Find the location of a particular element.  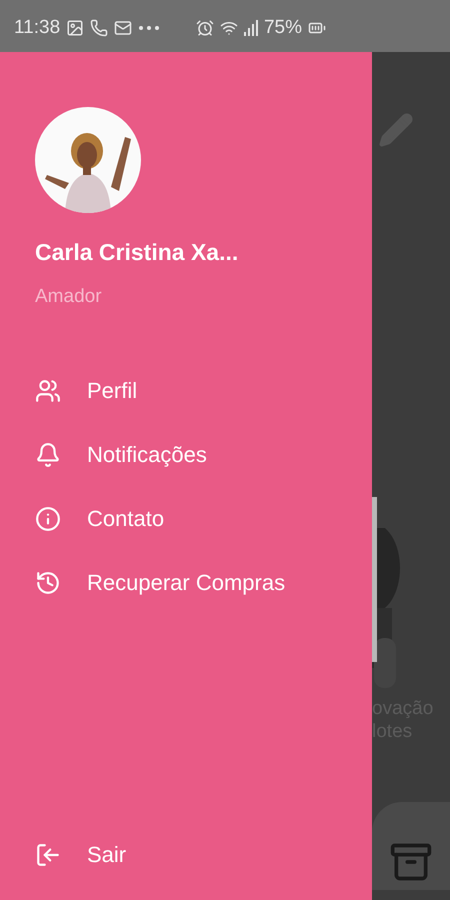

battery-percent: 75% is located at coordinates (283, 28).